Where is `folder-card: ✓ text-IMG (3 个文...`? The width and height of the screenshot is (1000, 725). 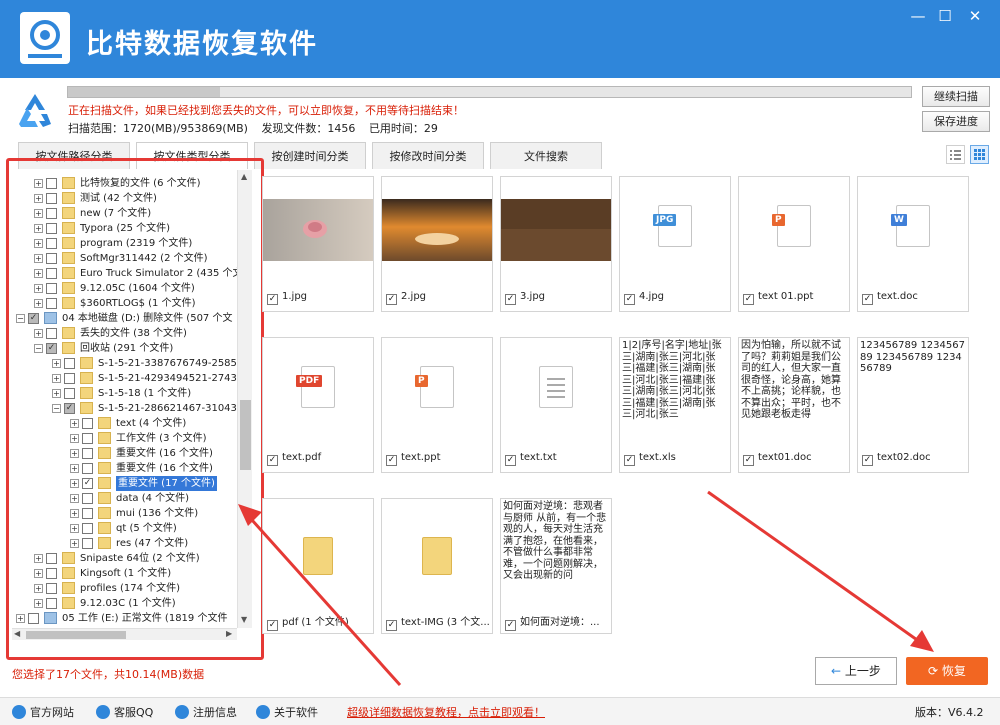
folder-card: ✓ text-IMG (3 个文... is located at coordinates (437, 566).